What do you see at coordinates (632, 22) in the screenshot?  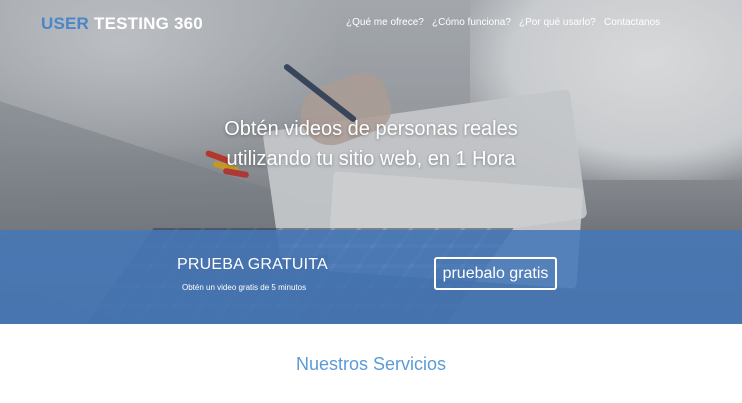 I see `nav-item-contactanos: Contactanos` at bounding box center [632, 22].